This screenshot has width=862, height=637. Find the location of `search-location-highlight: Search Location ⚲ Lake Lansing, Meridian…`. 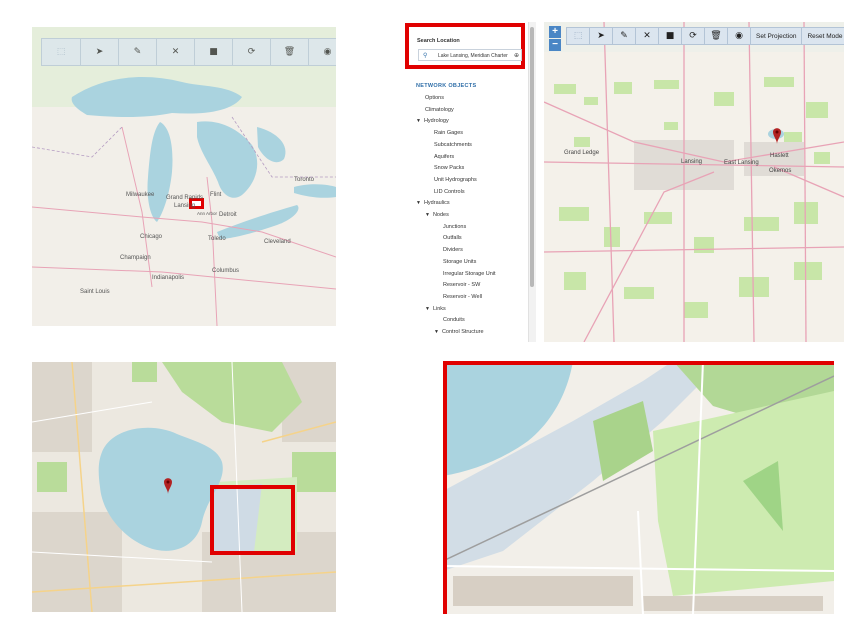

search-location-highlight: Search Location ⚲ Lake Lansing, Meridian… is located at coordinates (465, 46).